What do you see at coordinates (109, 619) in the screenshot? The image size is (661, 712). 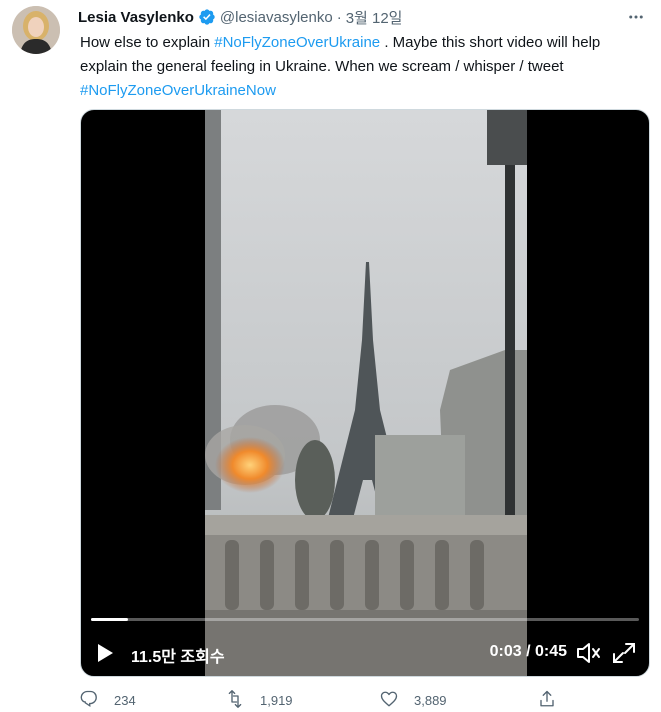 I see `video-progress-fill` at bounding box center [109, 619].